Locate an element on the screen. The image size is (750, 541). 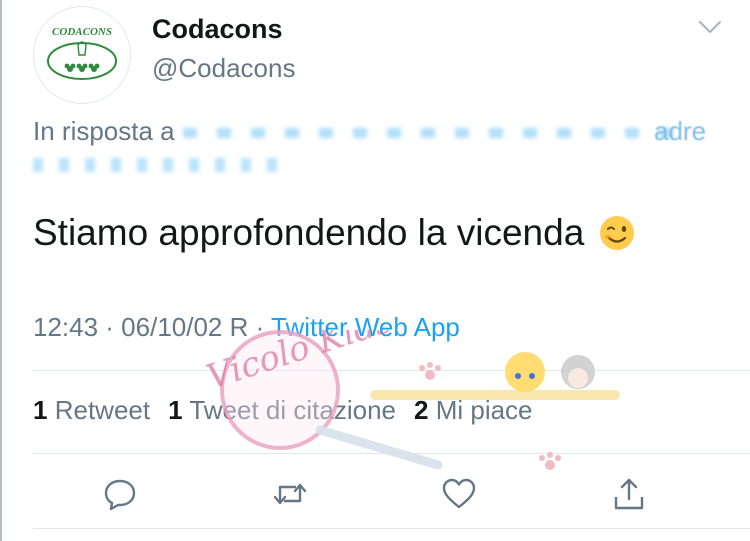
retweets-stat: 1 Retweet is located at coordinates (91, 410).